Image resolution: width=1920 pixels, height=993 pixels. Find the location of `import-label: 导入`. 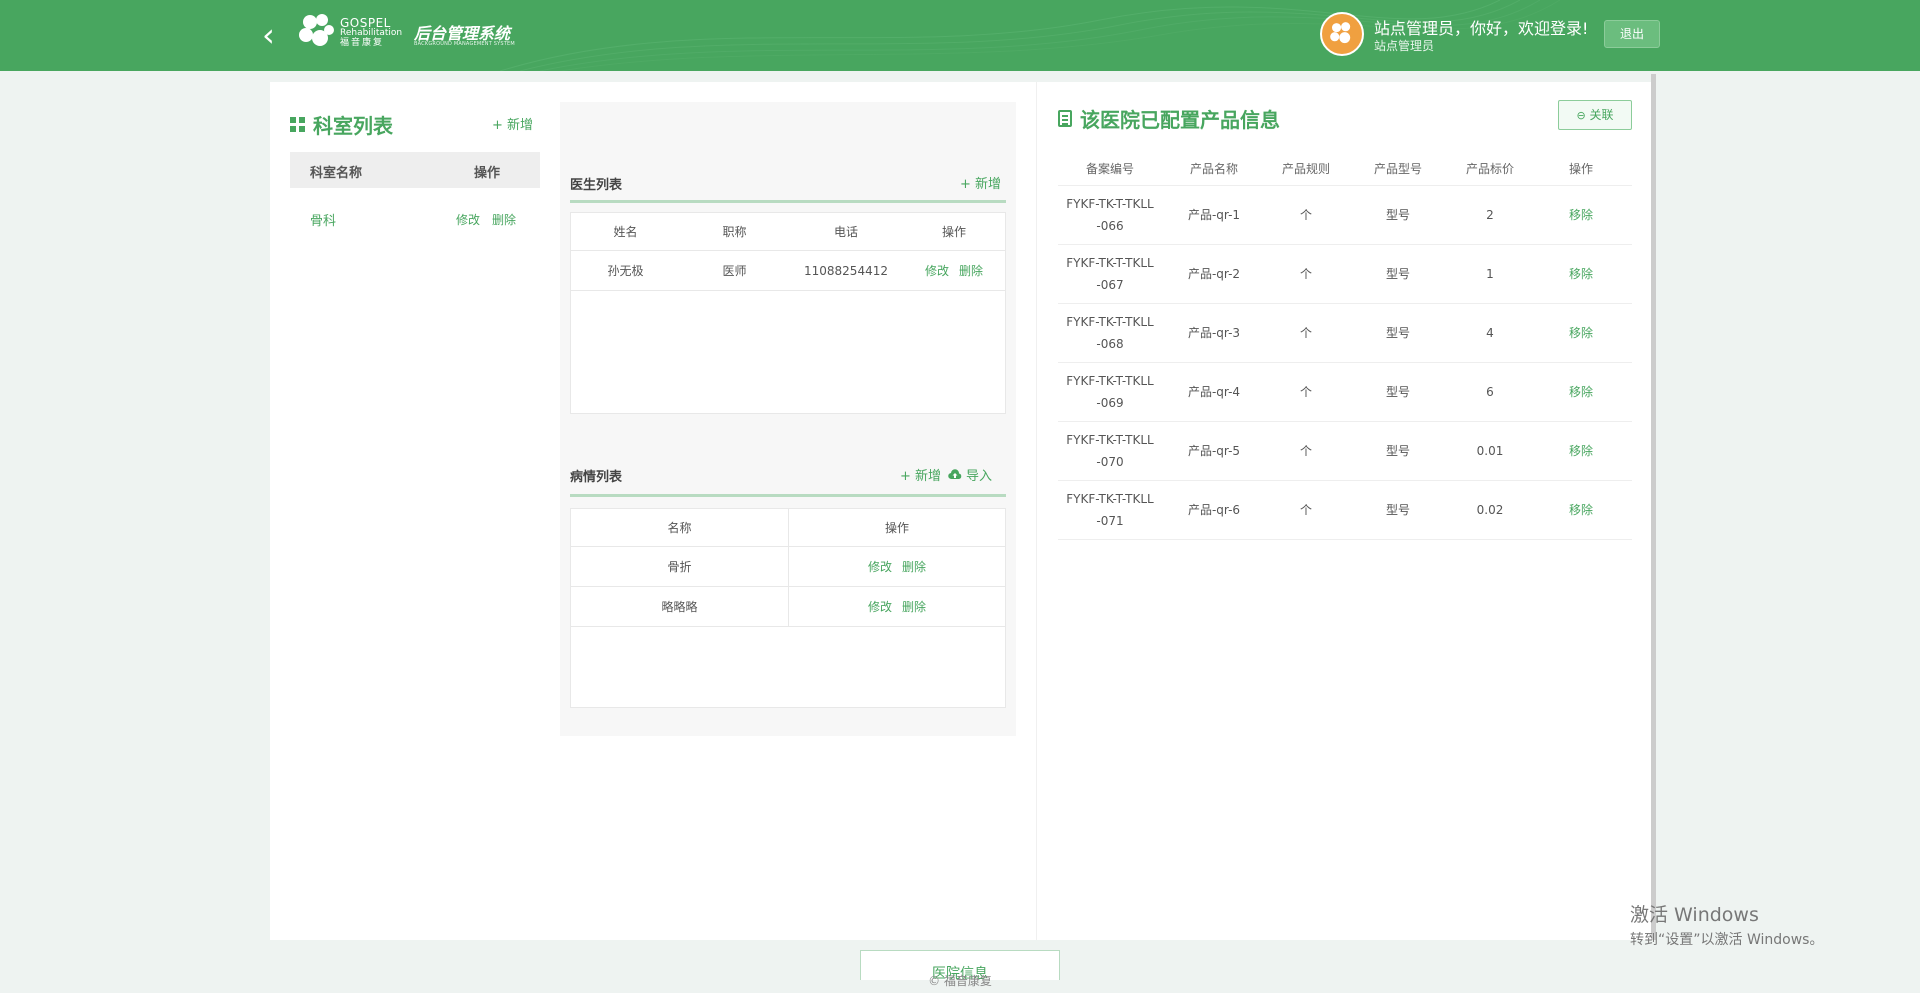

import-label: 导入 is located at coordinates (979, 476).